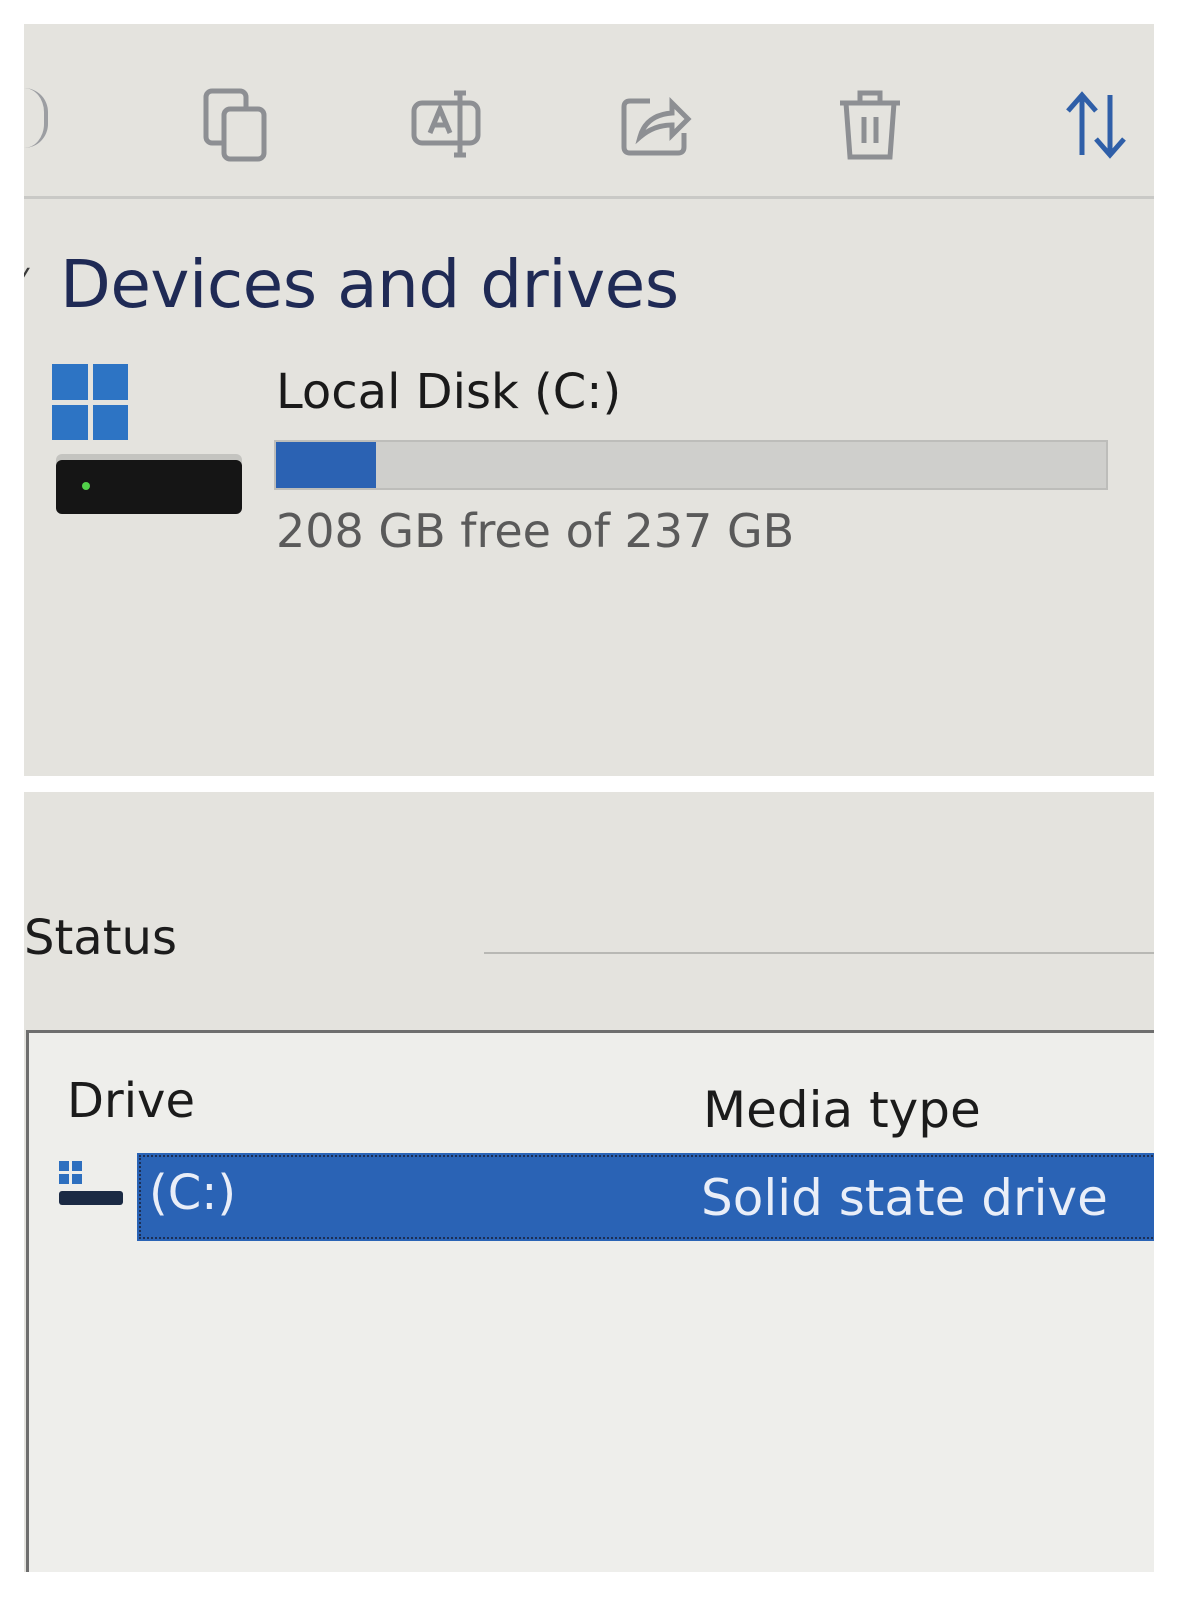  Describe the element at coordinates (100, 938) in the screenshot. I see `status-label: Status` at that location.